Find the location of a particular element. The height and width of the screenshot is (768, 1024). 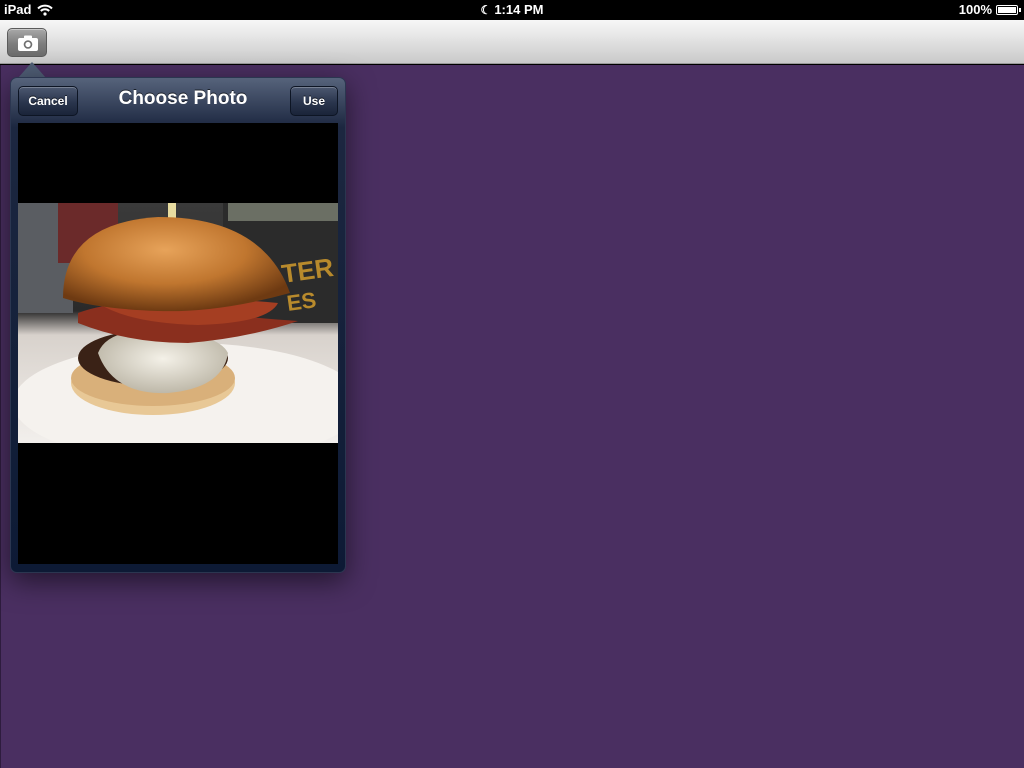

status-time: 1:14 PM is located at coordinates (519, 9).